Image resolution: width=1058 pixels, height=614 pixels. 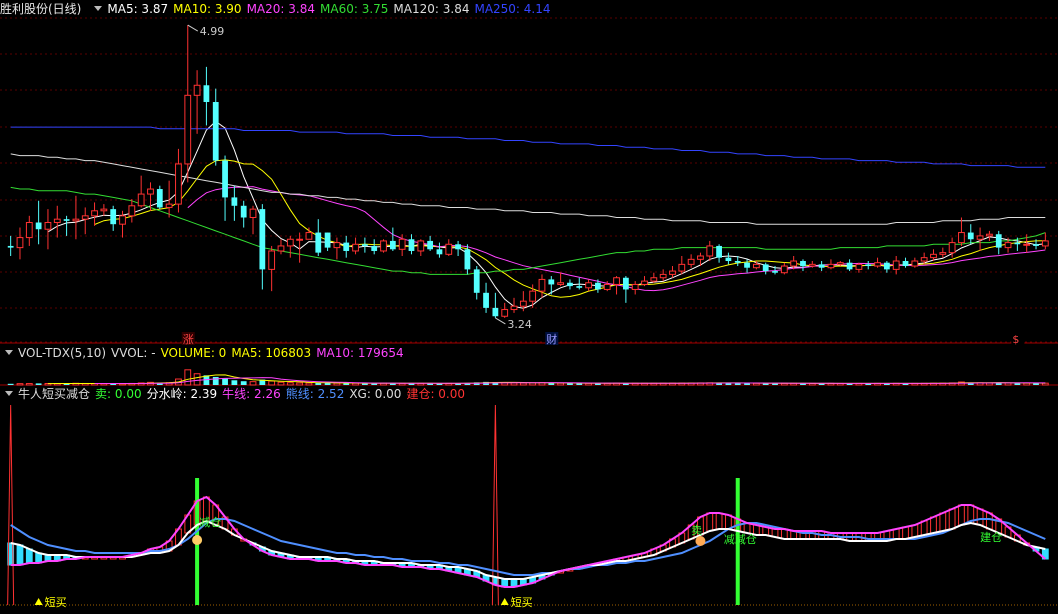 I want to click on volume-label: VVOL: -, so click(x=133, y=353).